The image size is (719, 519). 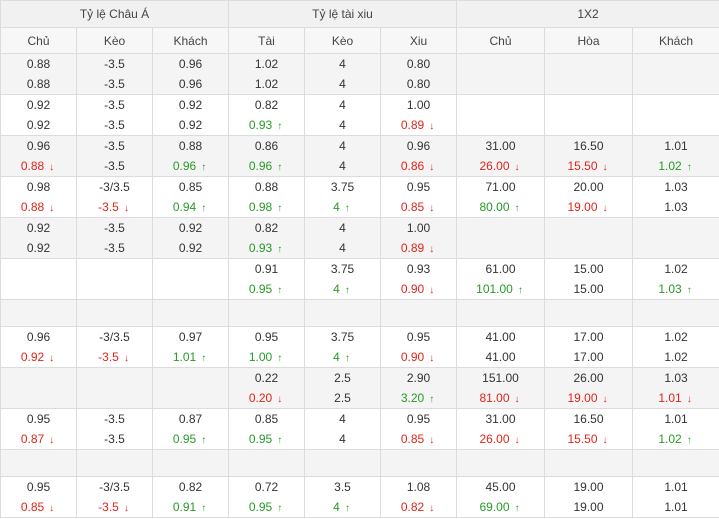 I want to click on odds-value: 80.00, so click(x=495, y=207).